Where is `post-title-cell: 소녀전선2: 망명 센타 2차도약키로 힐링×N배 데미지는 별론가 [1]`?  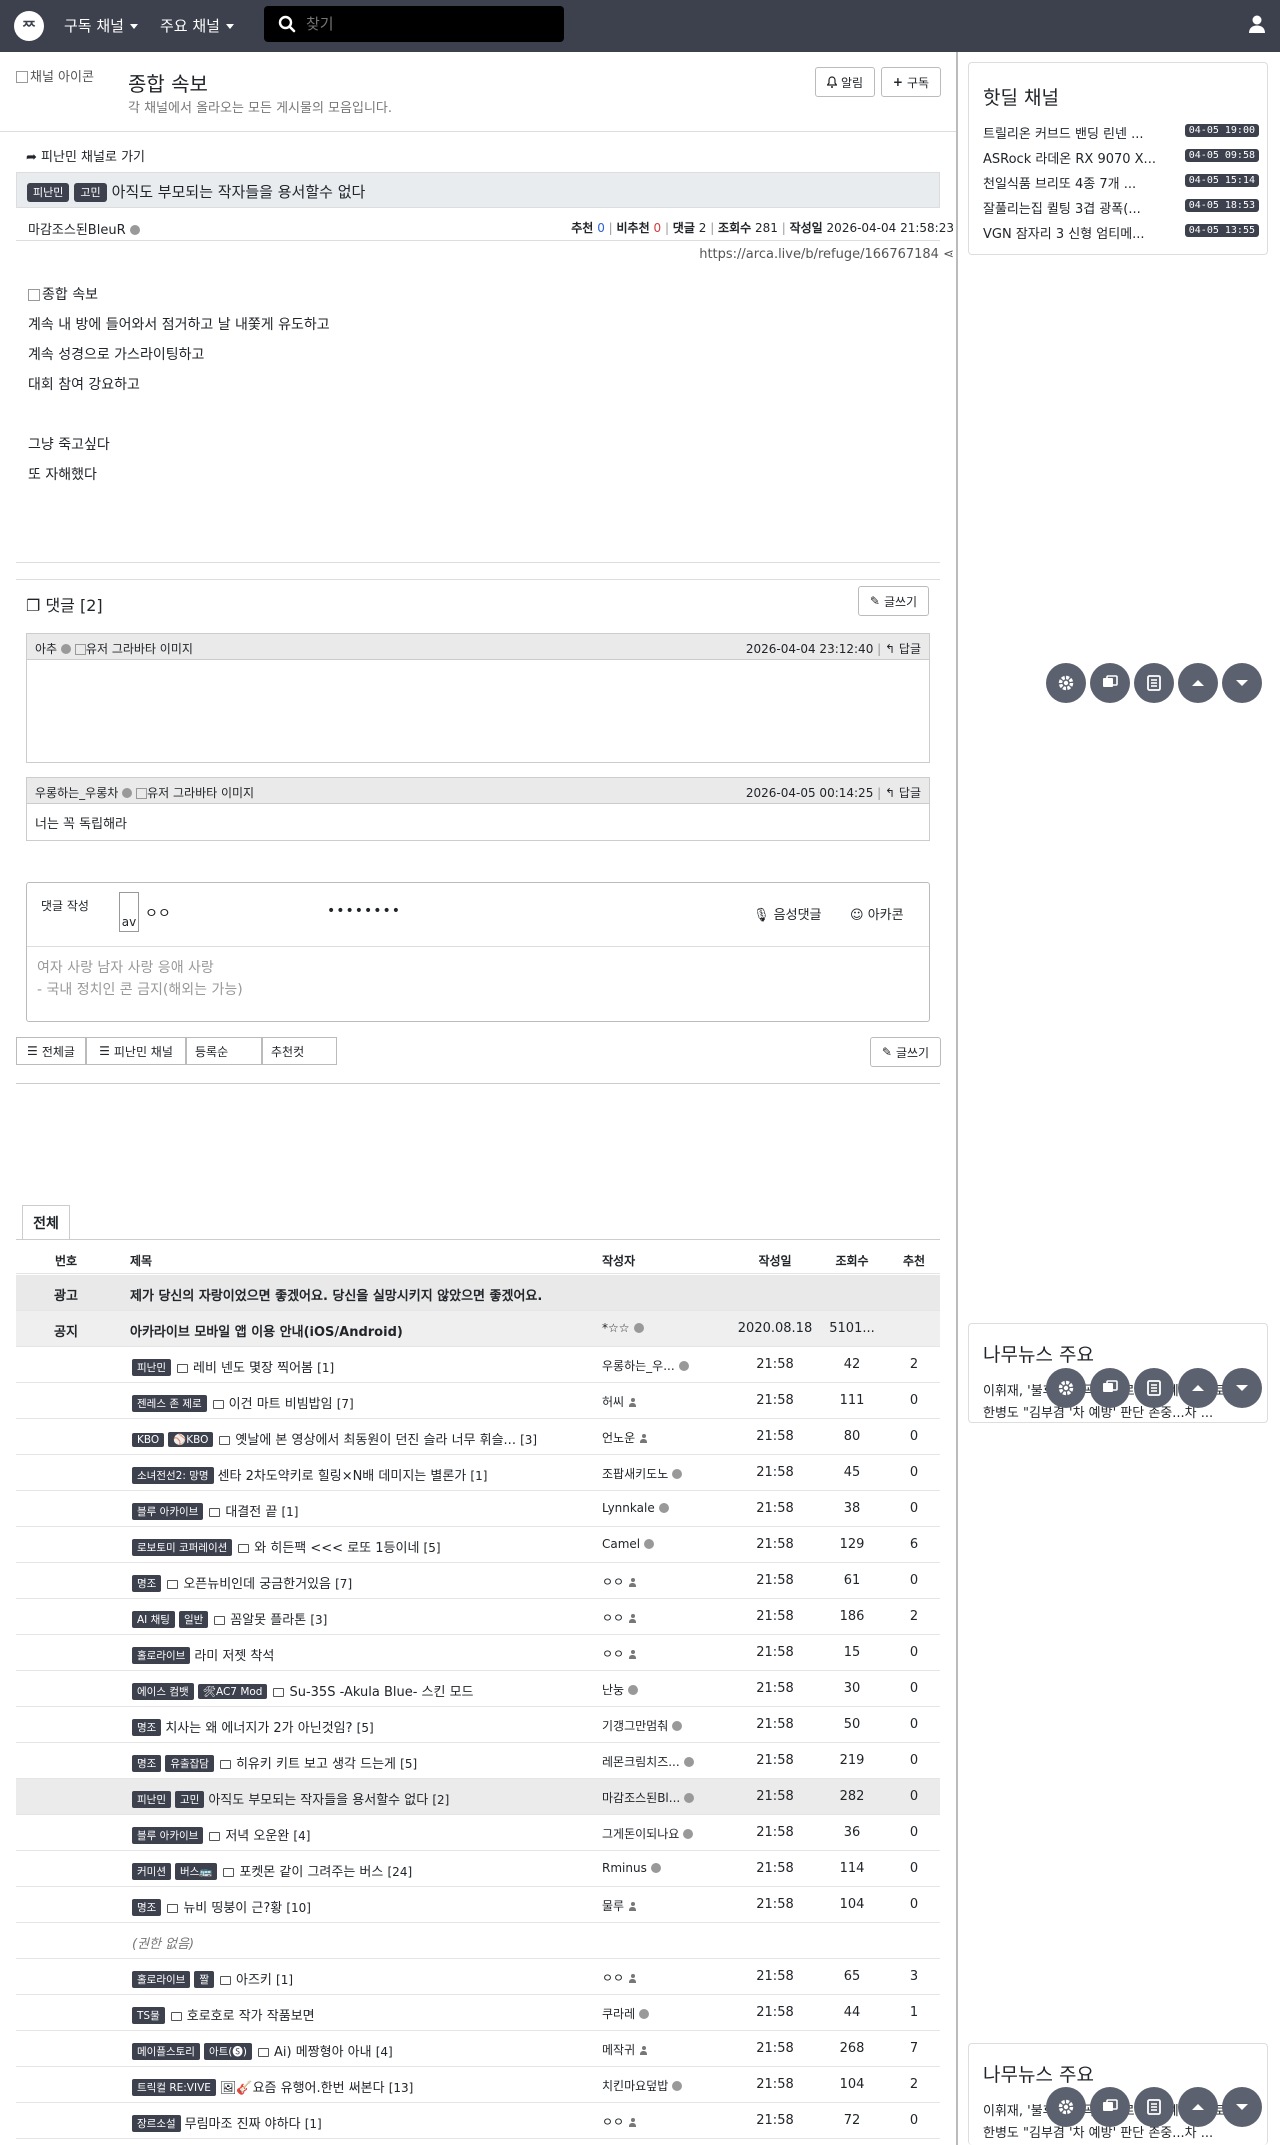 post-title-cell: 소녀전선2: 망명 센타 2차도약키로 힐링×N배 데미지는 별론가 [1] is located at coordinates (309, 1474).